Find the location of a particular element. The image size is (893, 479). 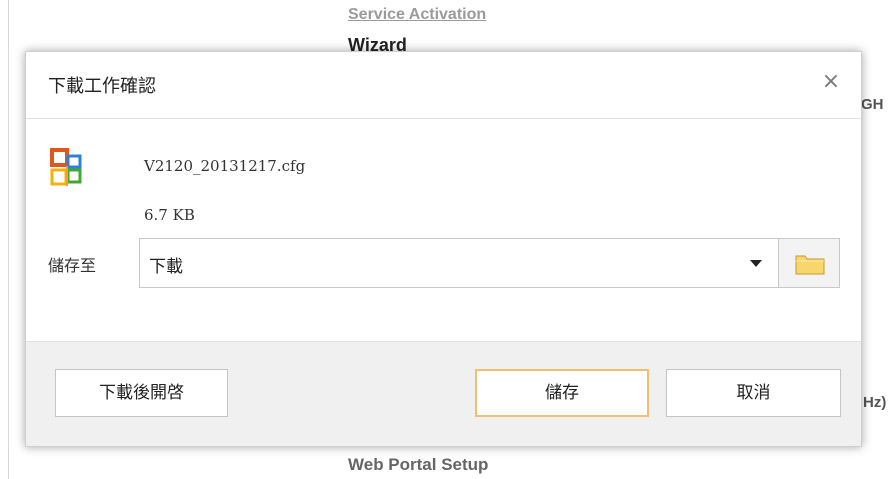

browse-folder-button is located at coordinates (809, 263).